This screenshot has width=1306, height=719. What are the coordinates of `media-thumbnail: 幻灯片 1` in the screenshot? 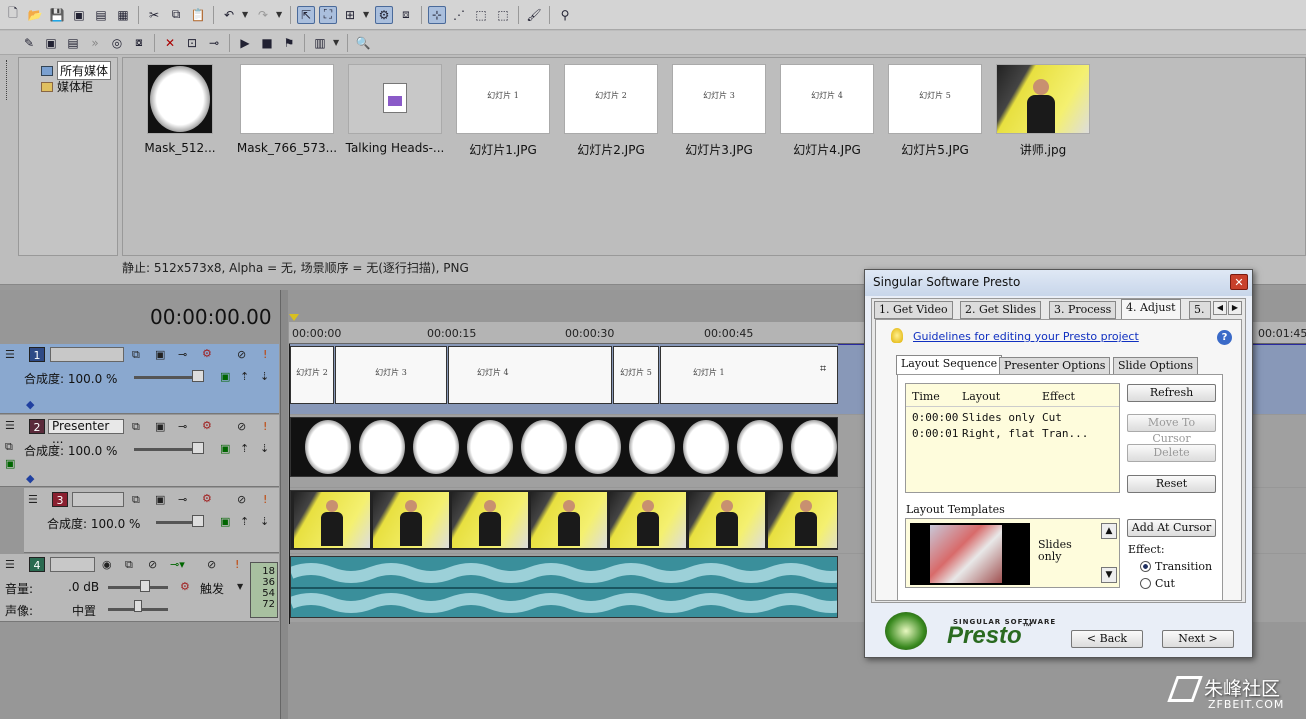 It's located at (503, 99).